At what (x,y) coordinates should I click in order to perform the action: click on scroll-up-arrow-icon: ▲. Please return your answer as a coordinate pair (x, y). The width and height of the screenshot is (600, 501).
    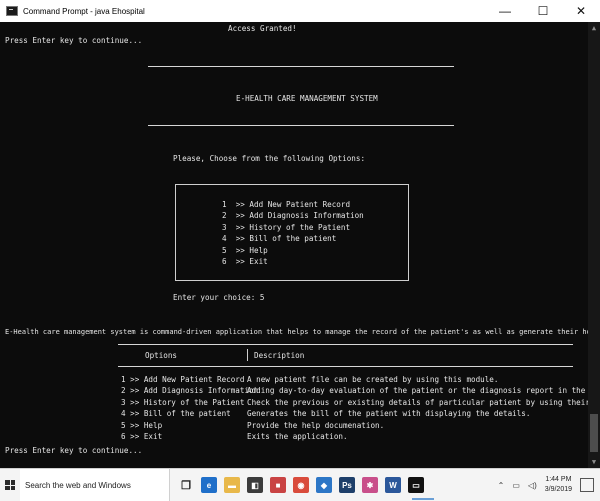
    Looking at the image, I should click on (594, 28).